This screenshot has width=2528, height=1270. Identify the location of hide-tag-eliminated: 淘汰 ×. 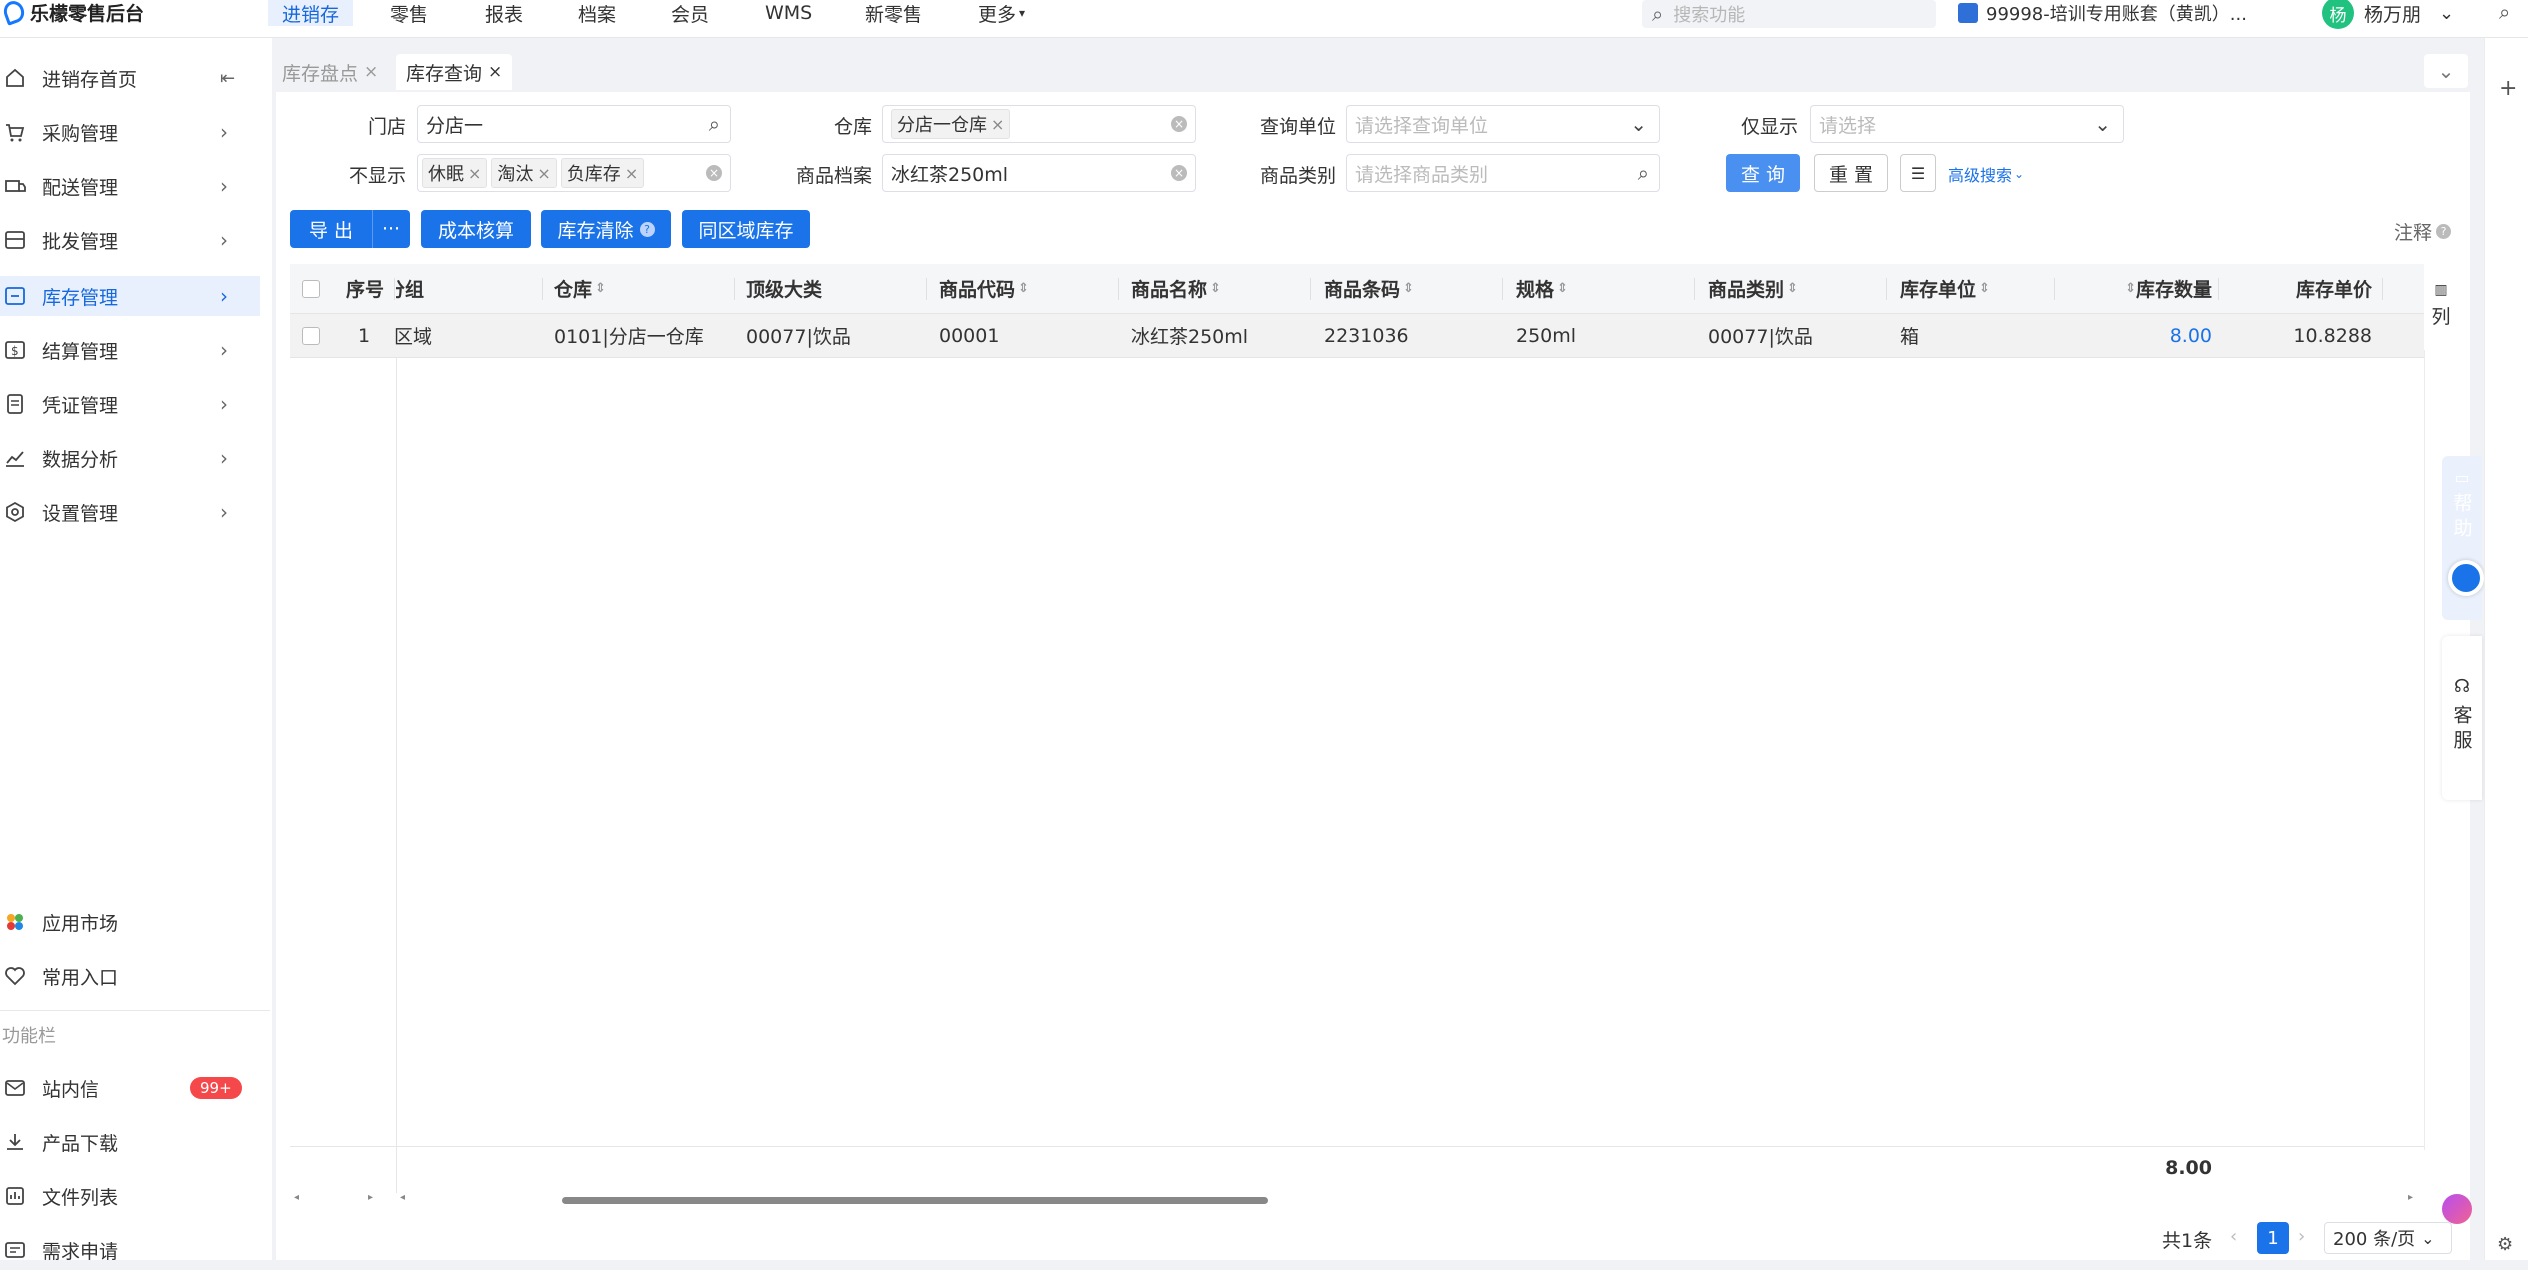
(524, 173).